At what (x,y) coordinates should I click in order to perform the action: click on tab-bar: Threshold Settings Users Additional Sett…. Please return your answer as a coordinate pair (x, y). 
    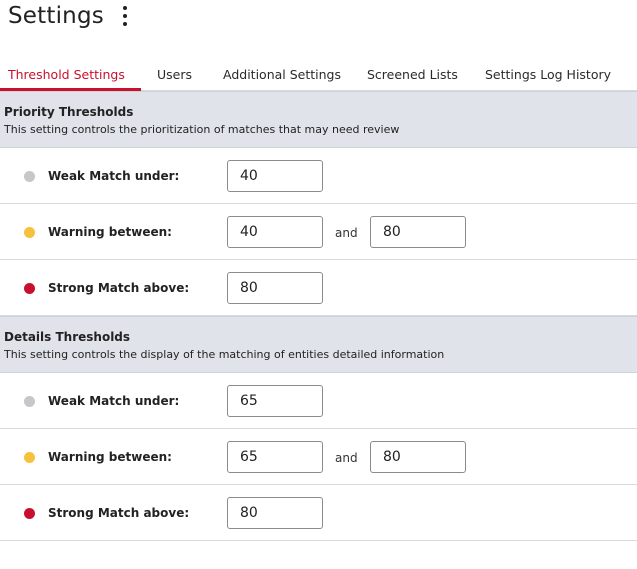
    Looking at the image, I should click on (318, 75).